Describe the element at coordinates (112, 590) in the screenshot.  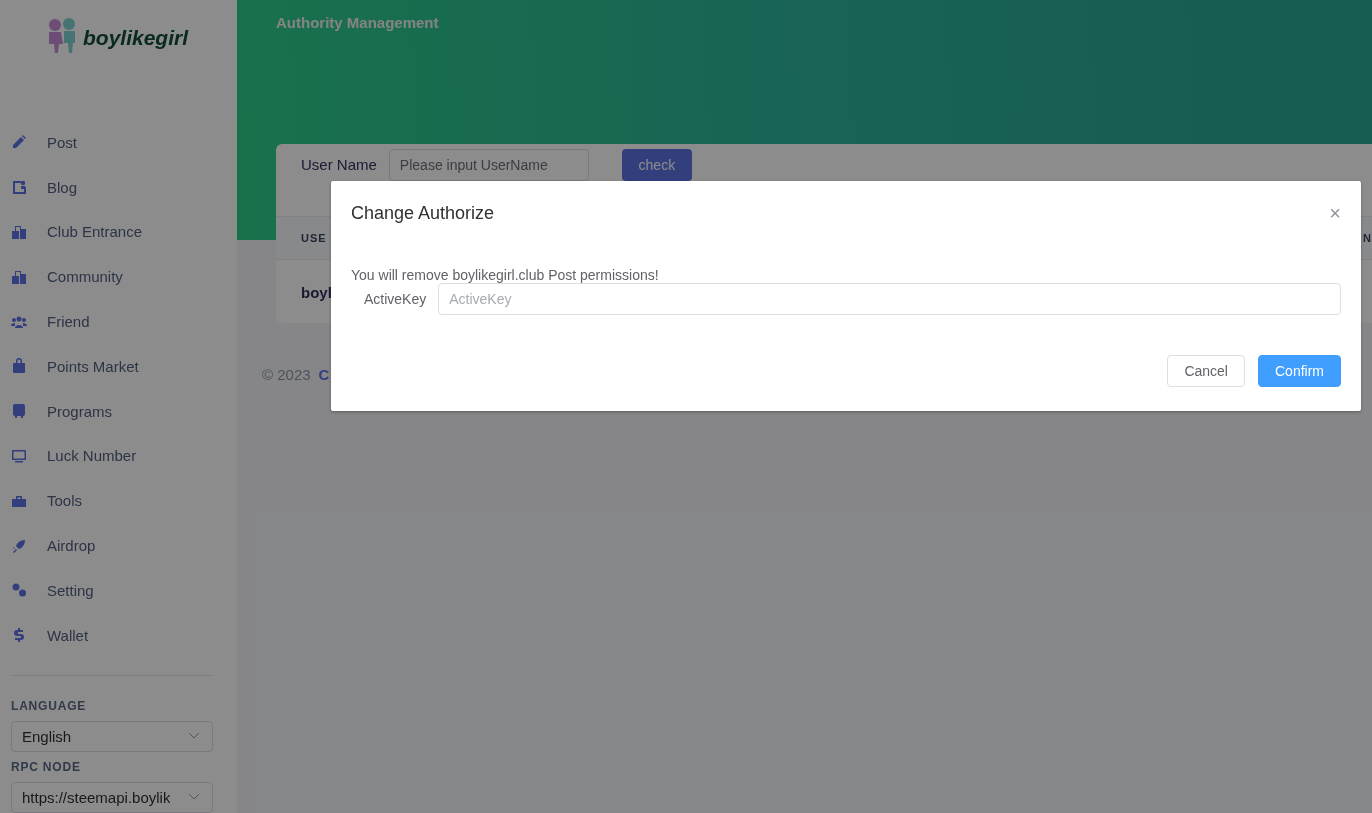
I see `nav-item: Setting` at that location.